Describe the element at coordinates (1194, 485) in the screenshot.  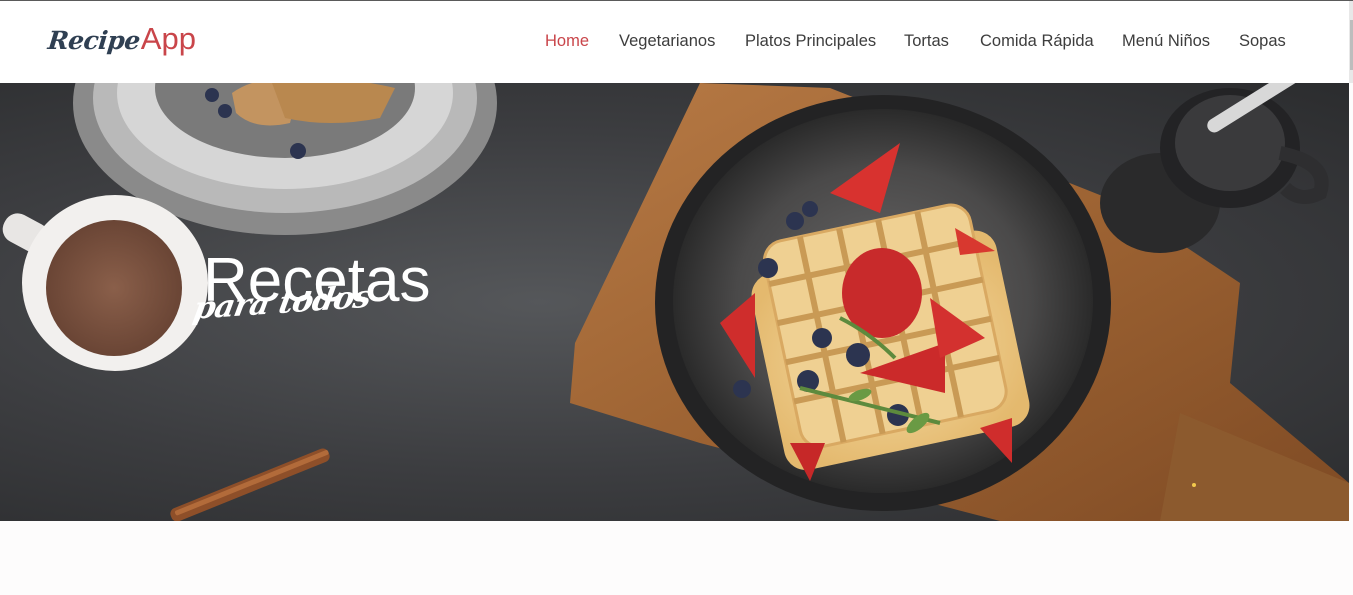
I see `carousel-indicator` at that location.